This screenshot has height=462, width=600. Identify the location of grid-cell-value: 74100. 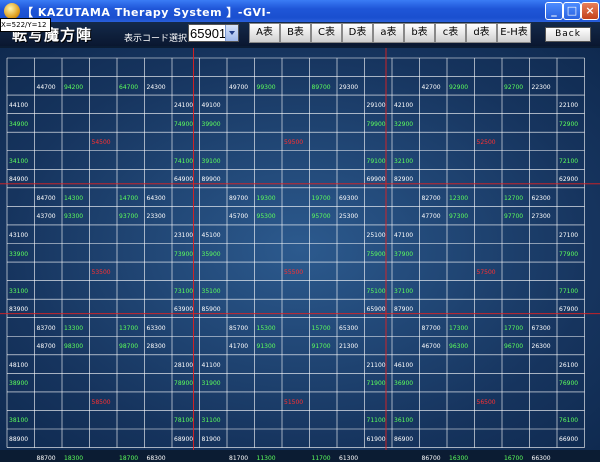
(184, 161).